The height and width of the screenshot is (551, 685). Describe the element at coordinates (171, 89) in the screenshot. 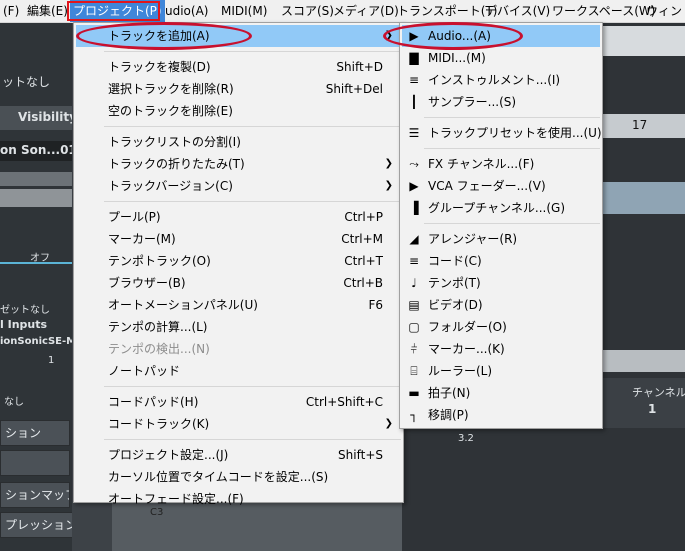

I see `menu-item-label: 選択トラックを削除(R)` at that location.